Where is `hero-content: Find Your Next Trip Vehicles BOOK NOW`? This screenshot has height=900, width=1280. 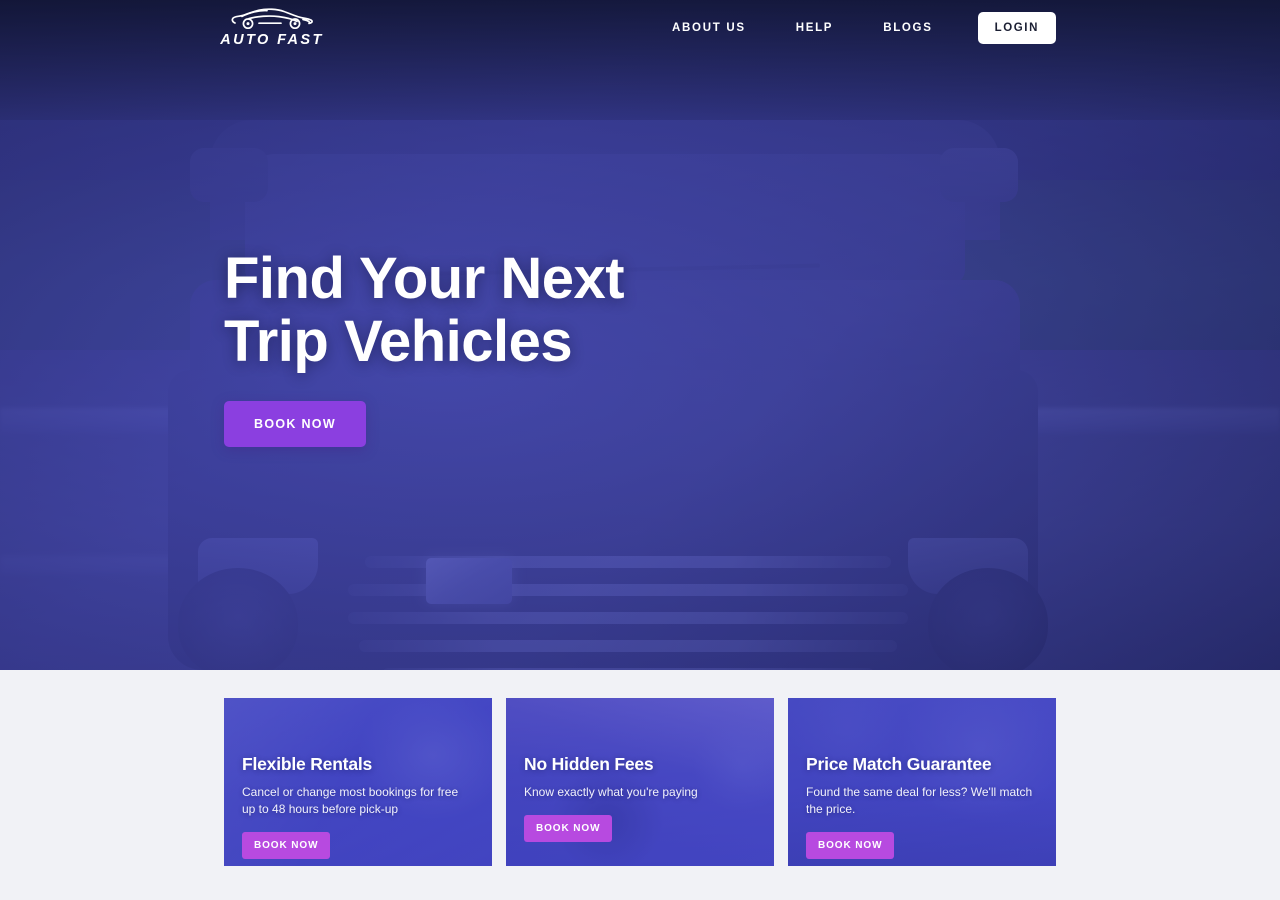
hero-content: Find Your Next Trip Vehicles BOOK NOW is located at coordinates (424, 347).